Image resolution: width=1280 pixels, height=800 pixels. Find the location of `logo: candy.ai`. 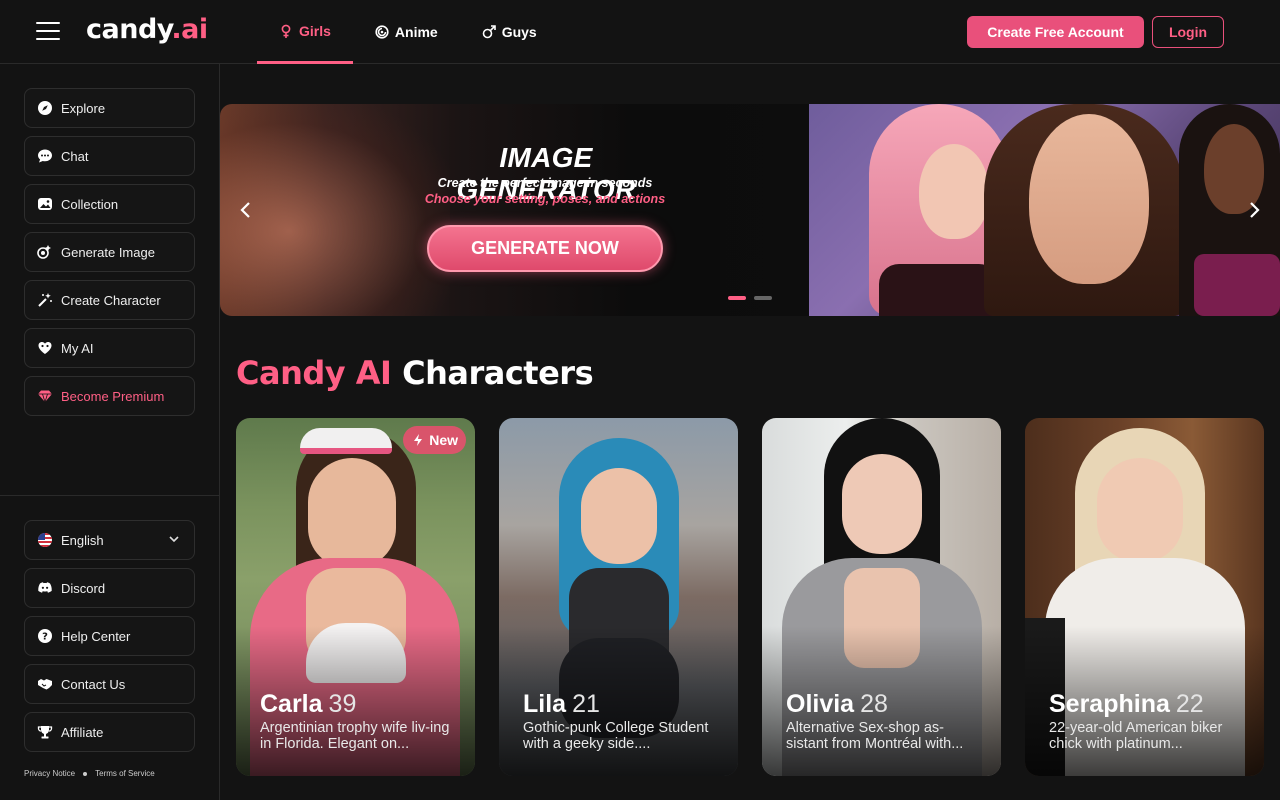

logo: candy.ai is located at coordinates (147, 29).